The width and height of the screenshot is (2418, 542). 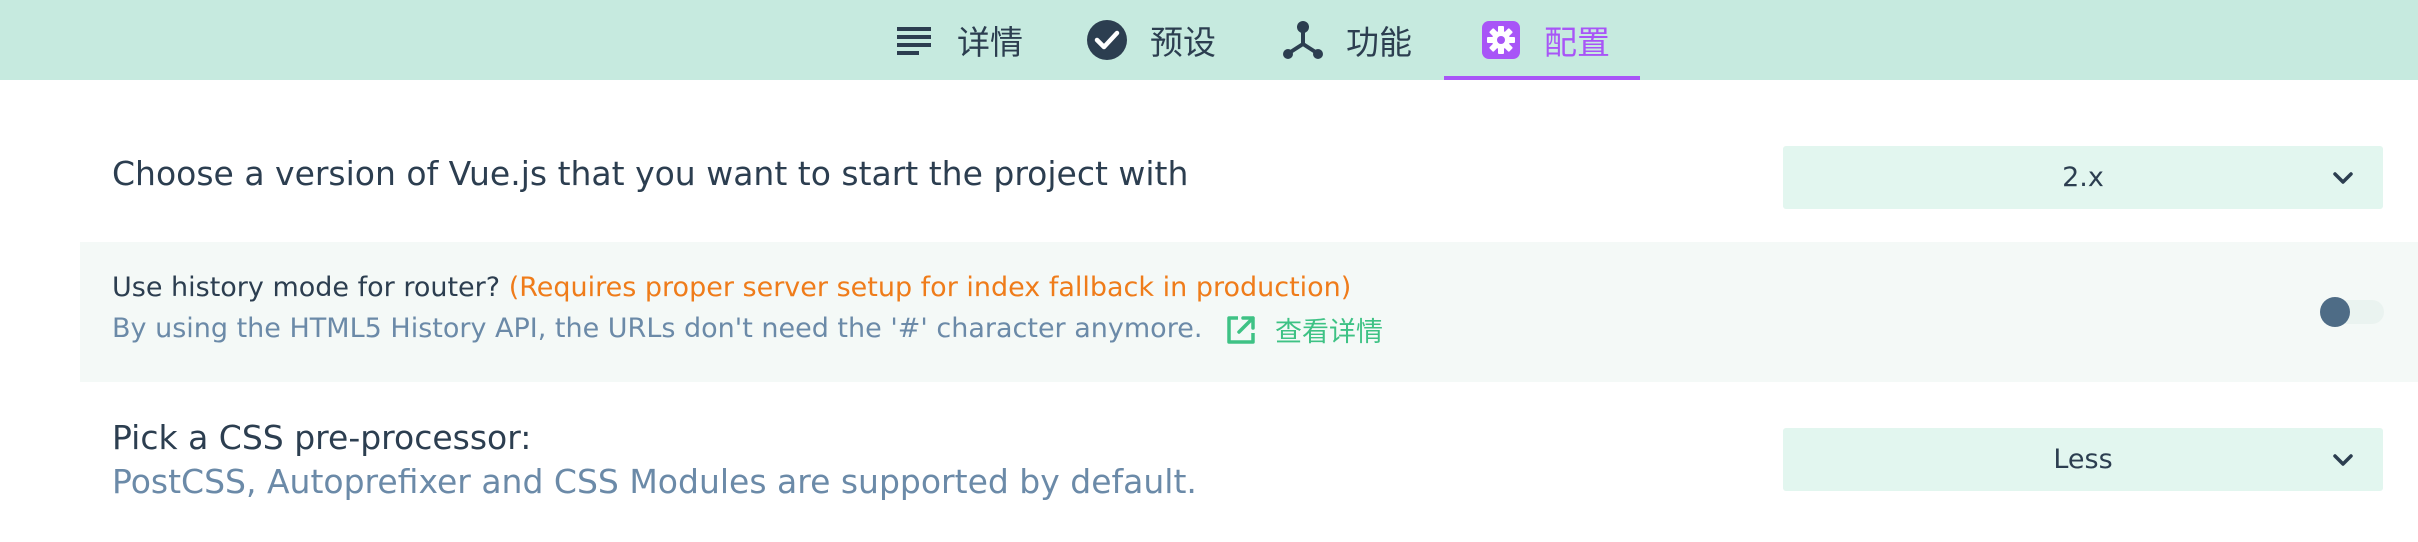 What do you see at coordinates (322, 437) in the screenshot?
I see `css-preprocessor-question: Pick a CSS pre-processor:` at bounding box center [322, 437].